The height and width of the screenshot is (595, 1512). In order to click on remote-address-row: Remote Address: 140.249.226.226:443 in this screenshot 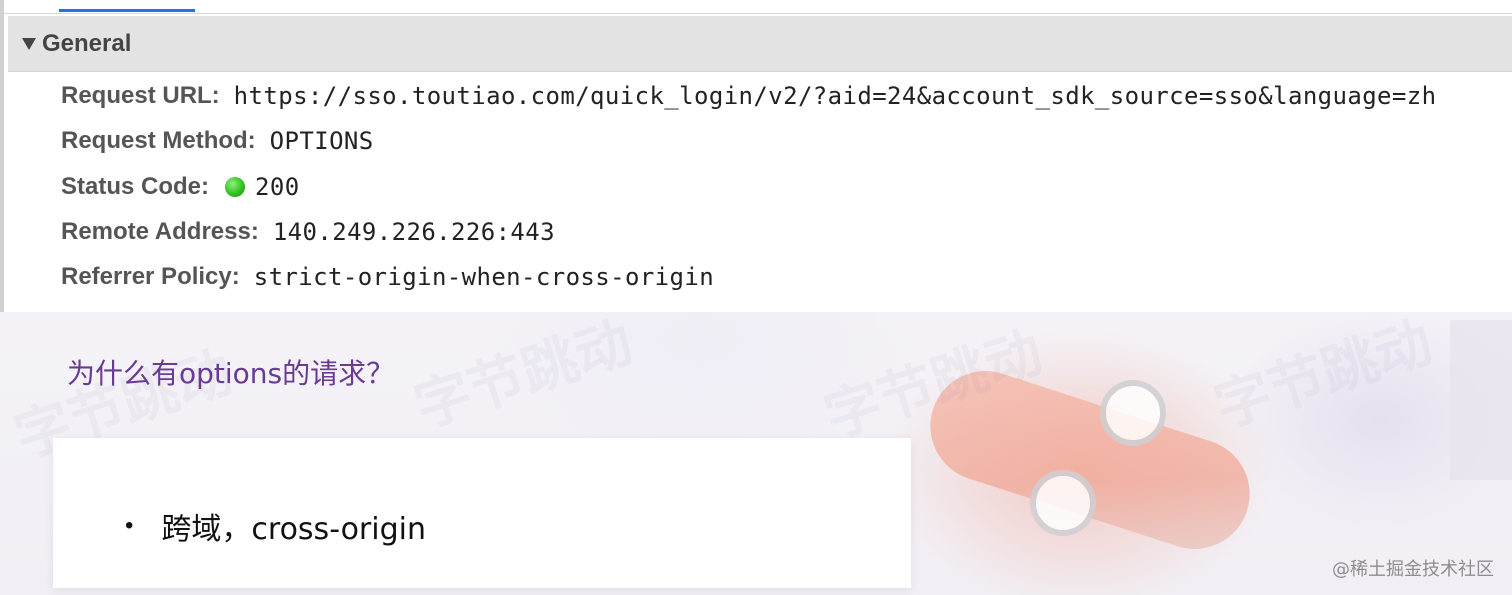, I will do `click(308, 232)`.